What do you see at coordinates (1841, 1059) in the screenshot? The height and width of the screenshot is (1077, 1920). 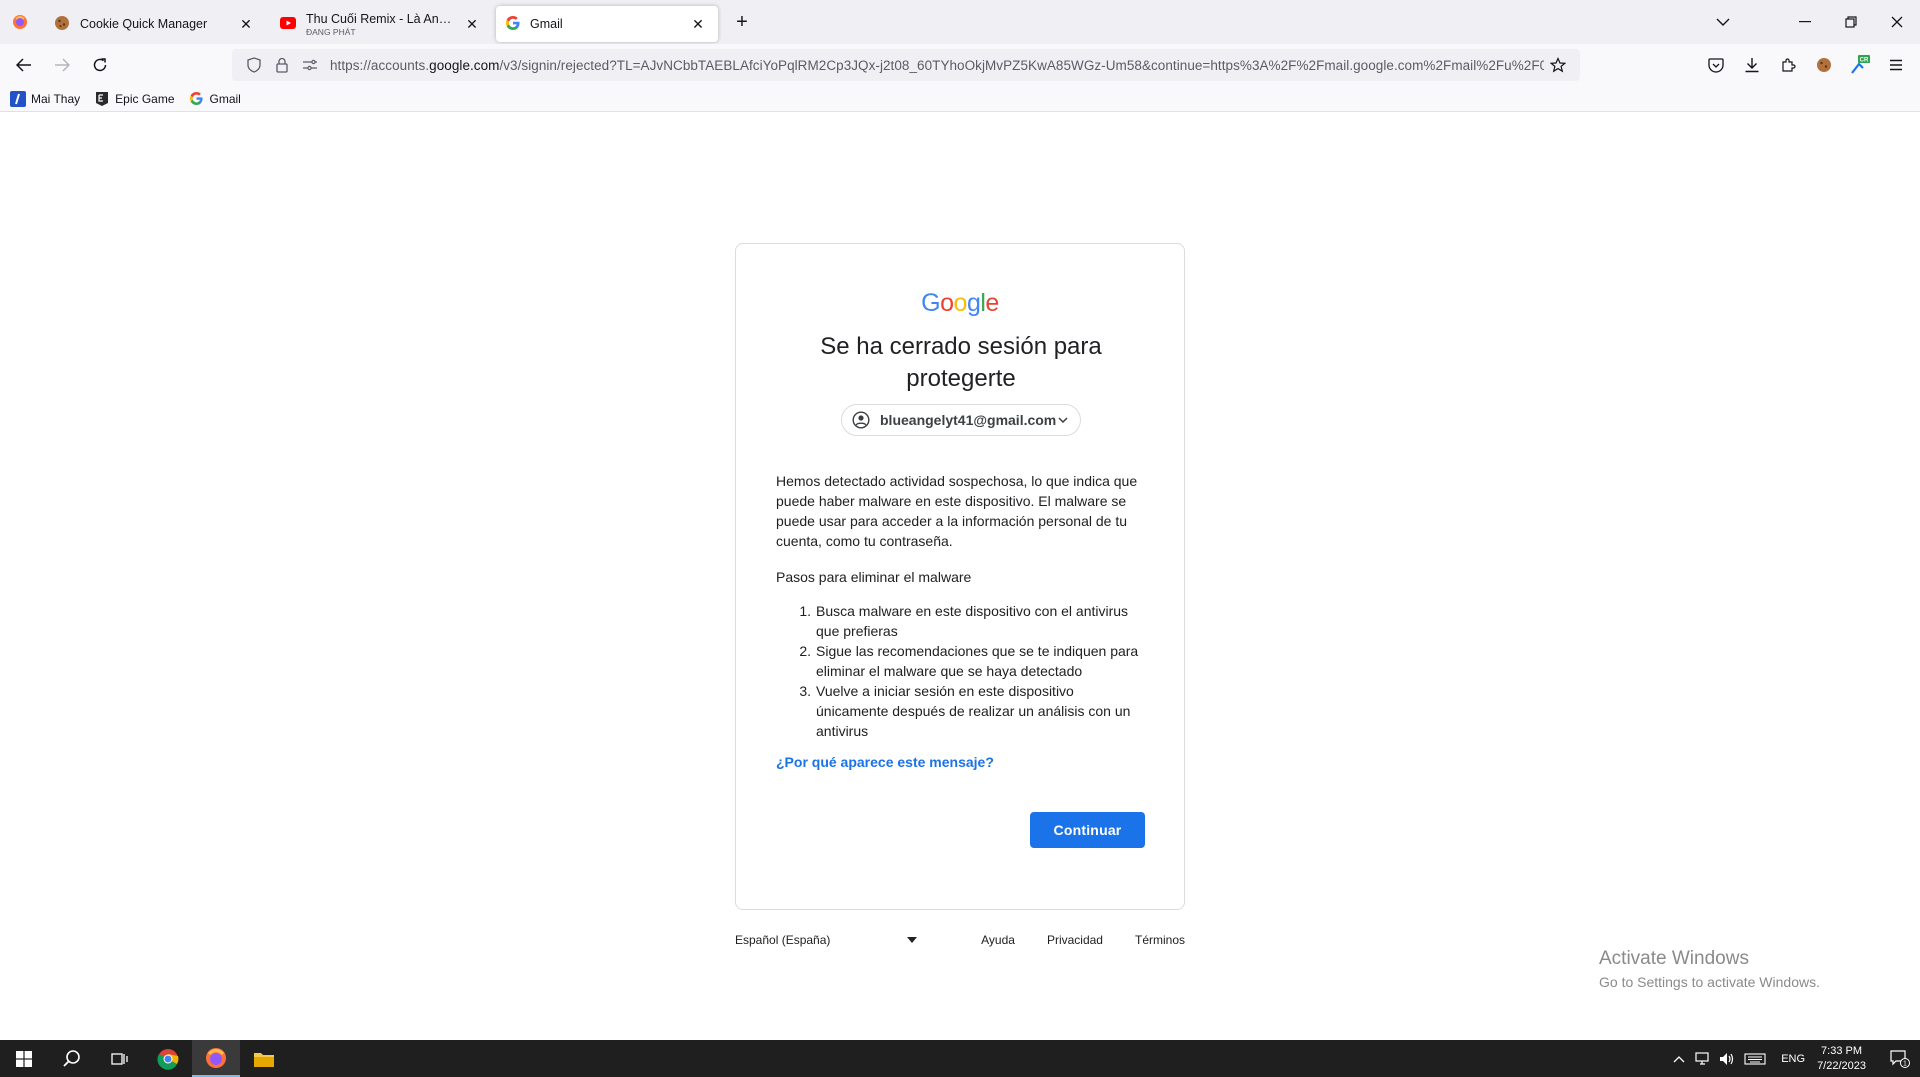 I see `clock: 7:33 PM 7/22/2023` at bounding box center [1841, 1059].